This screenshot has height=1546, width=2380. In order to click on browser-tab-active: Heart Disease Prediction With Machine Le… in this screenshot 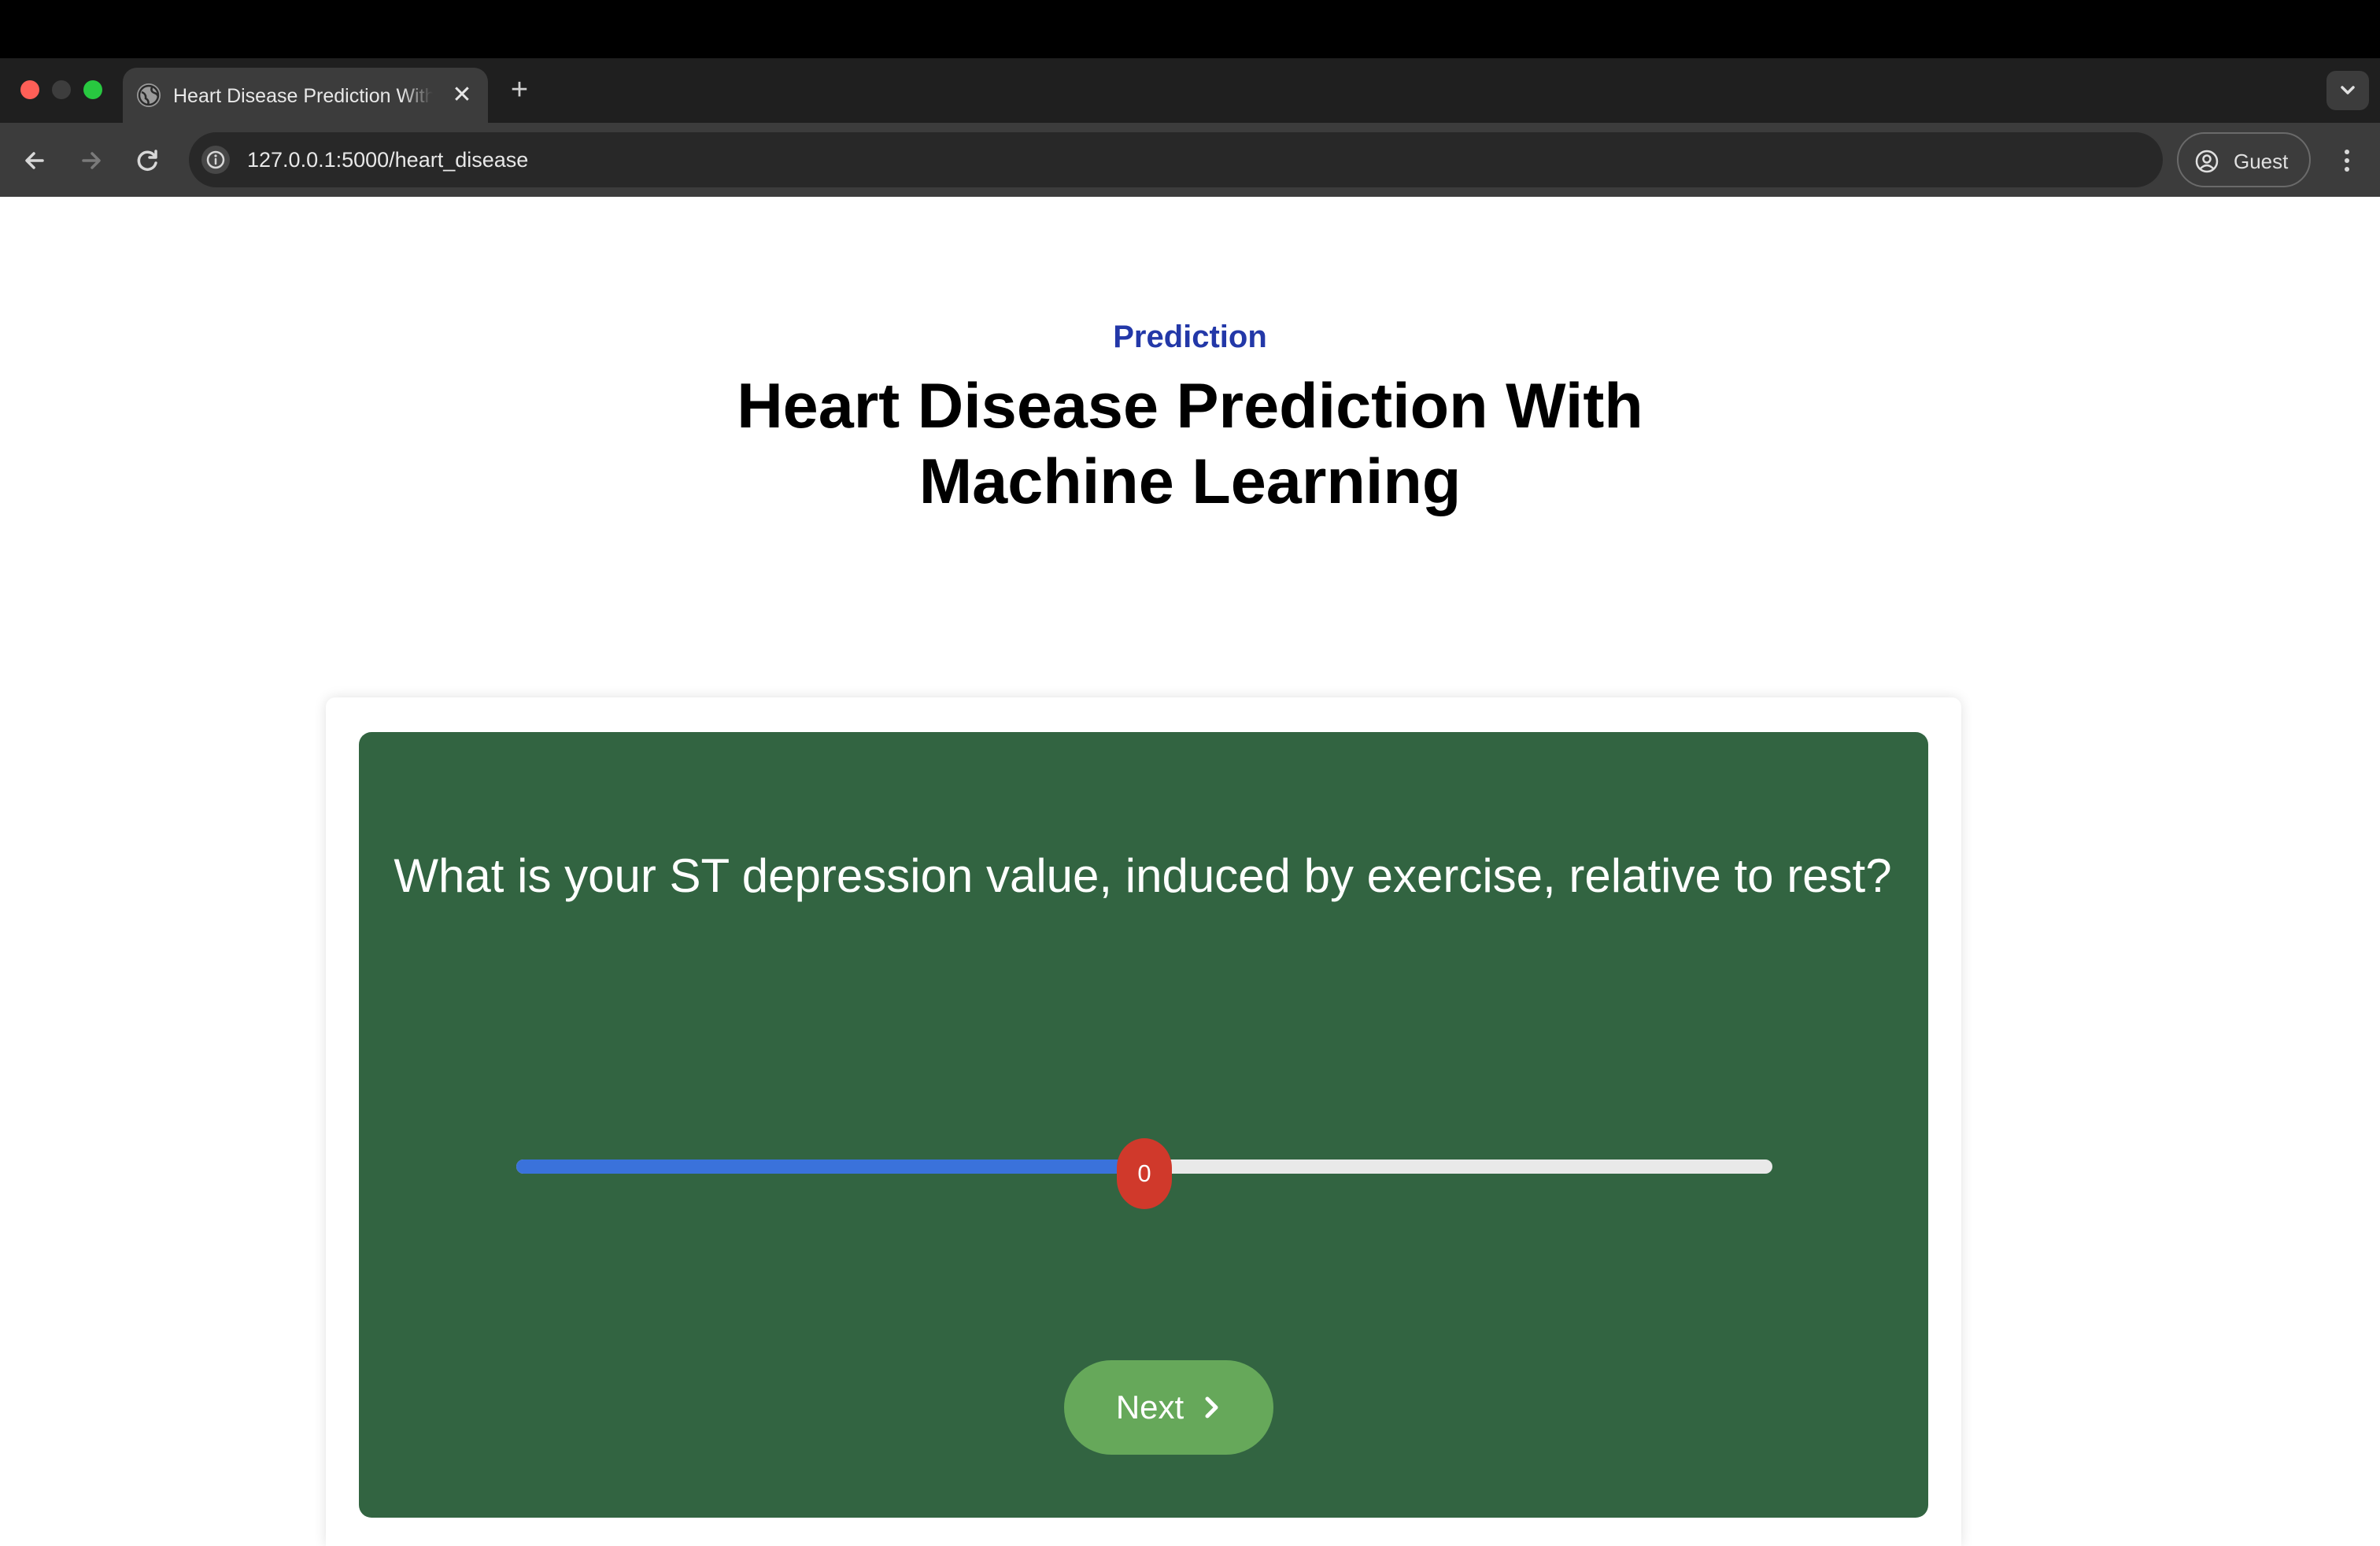, I will do `click(305, 96)`.